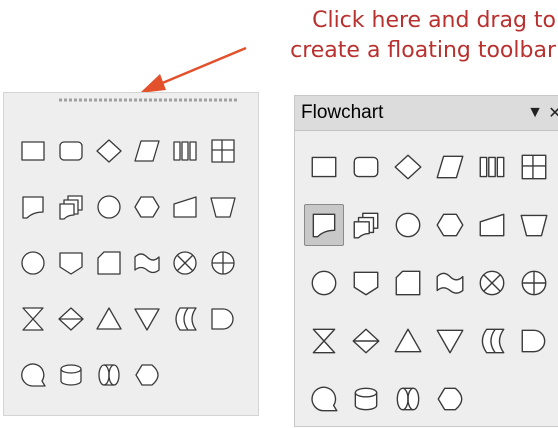 Image resolution: width=558 pixels, height=428 pixels. I want to click on predefined-process-icon, so click(185, 151).